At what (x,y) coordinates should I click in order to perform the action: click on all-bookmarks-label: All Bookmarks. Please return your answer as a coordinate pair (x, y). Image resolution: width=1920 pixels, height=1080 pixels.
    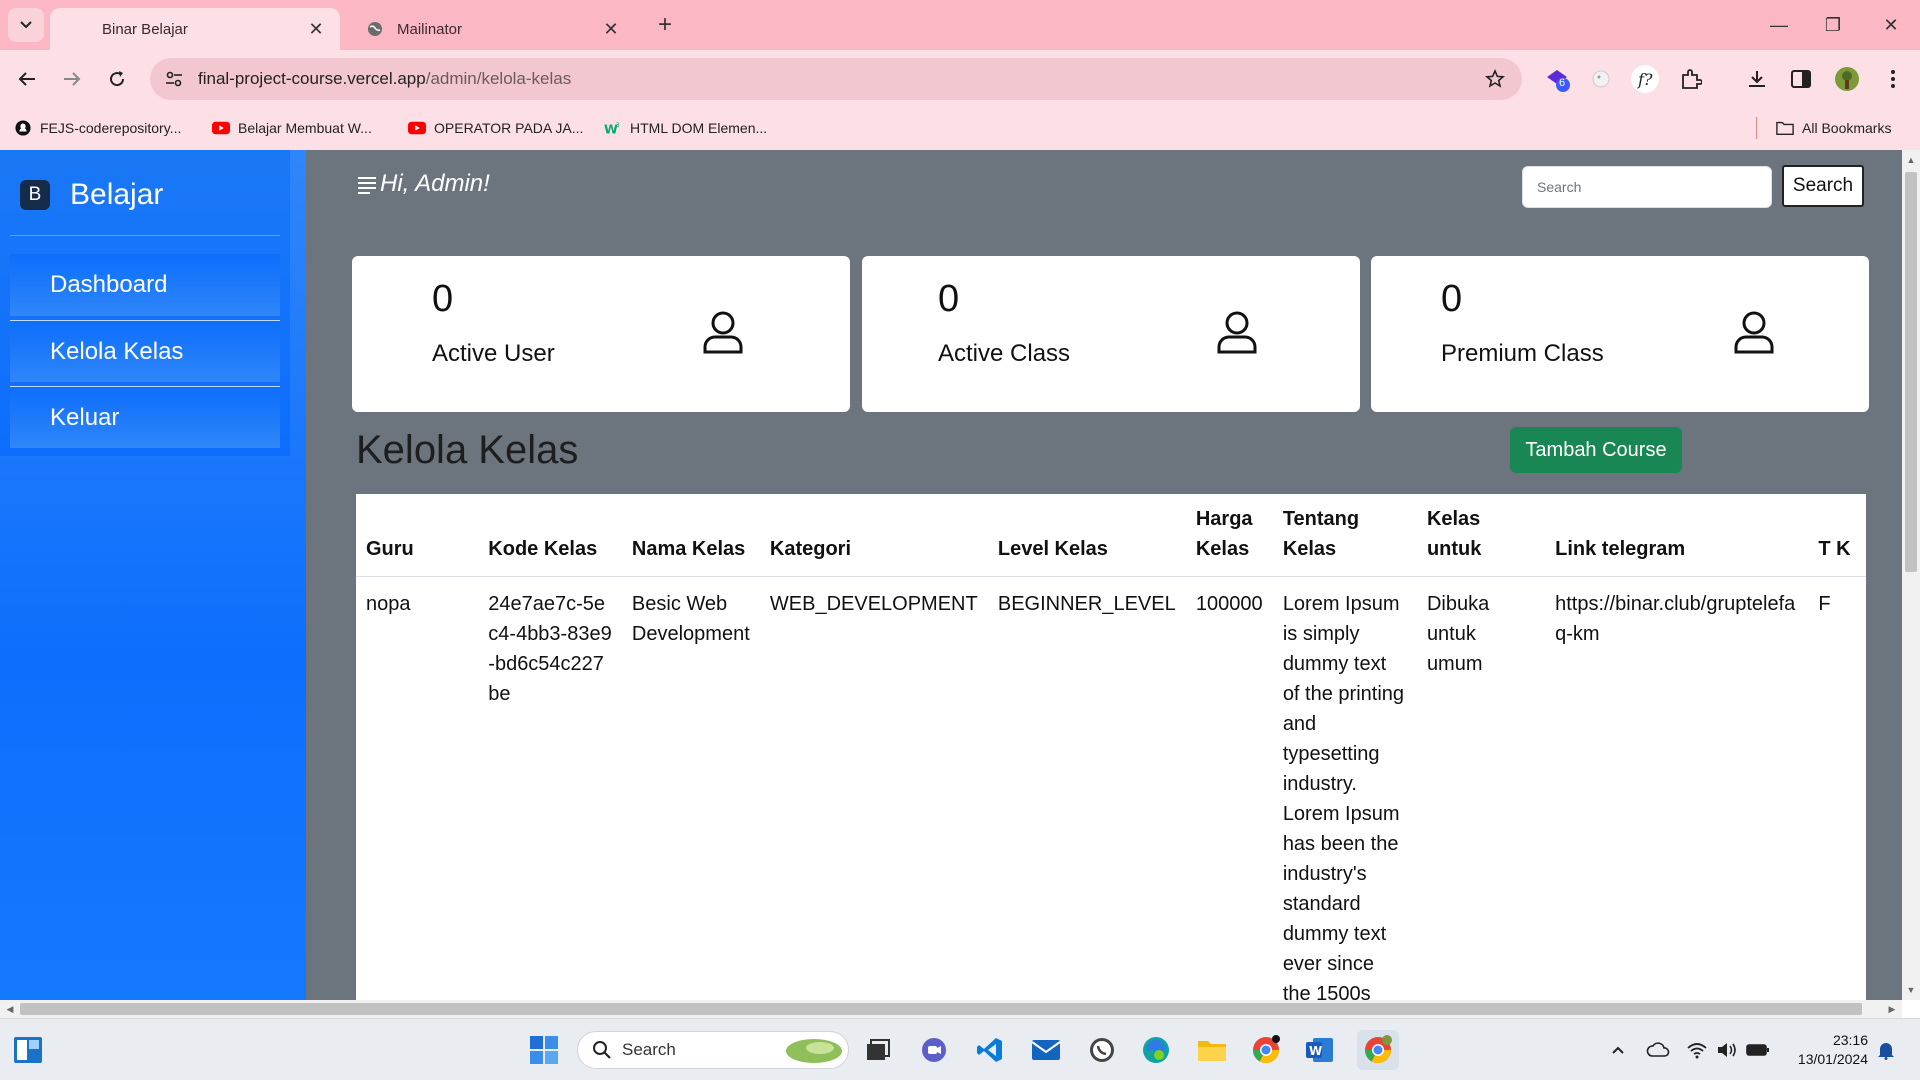
    Looking at the image, I should click on (1847, 128).